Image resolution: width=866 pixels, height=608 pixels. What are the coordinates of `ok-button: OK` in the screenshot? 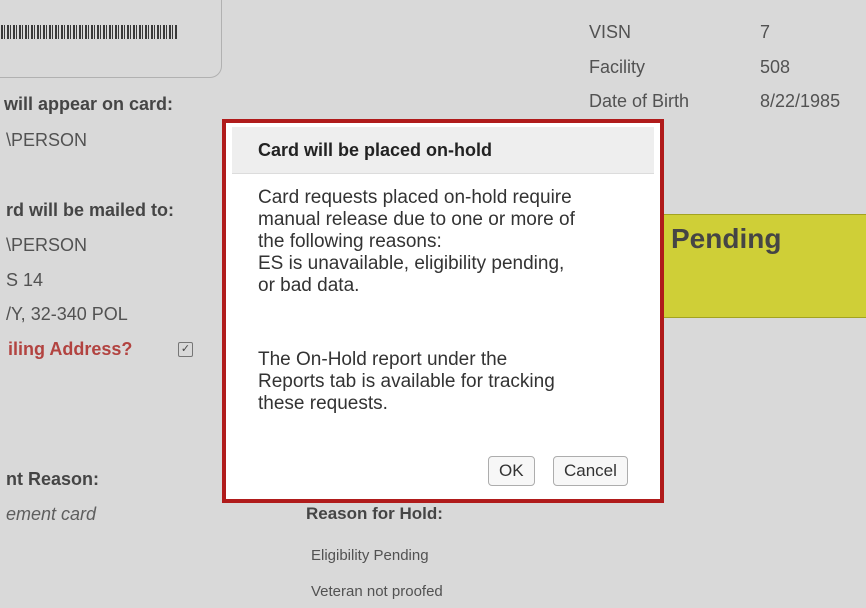 It's located at (511, 471).